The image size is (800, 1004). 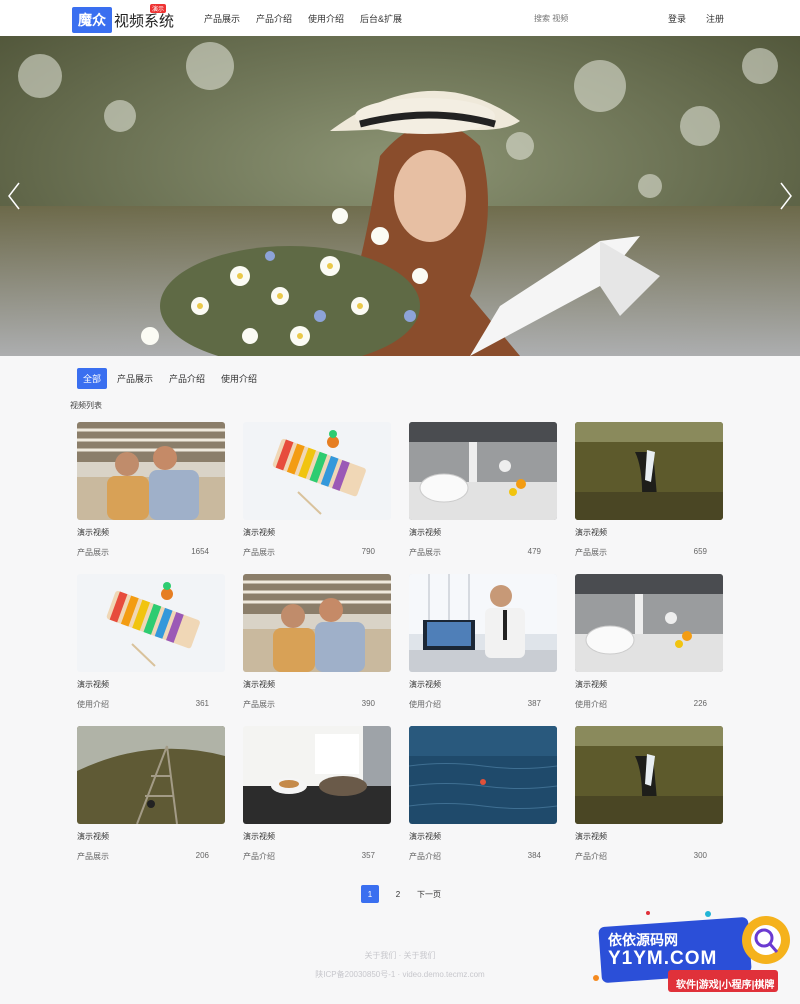 I want to click on page-button-1: 1, so click(x=370, y=894).